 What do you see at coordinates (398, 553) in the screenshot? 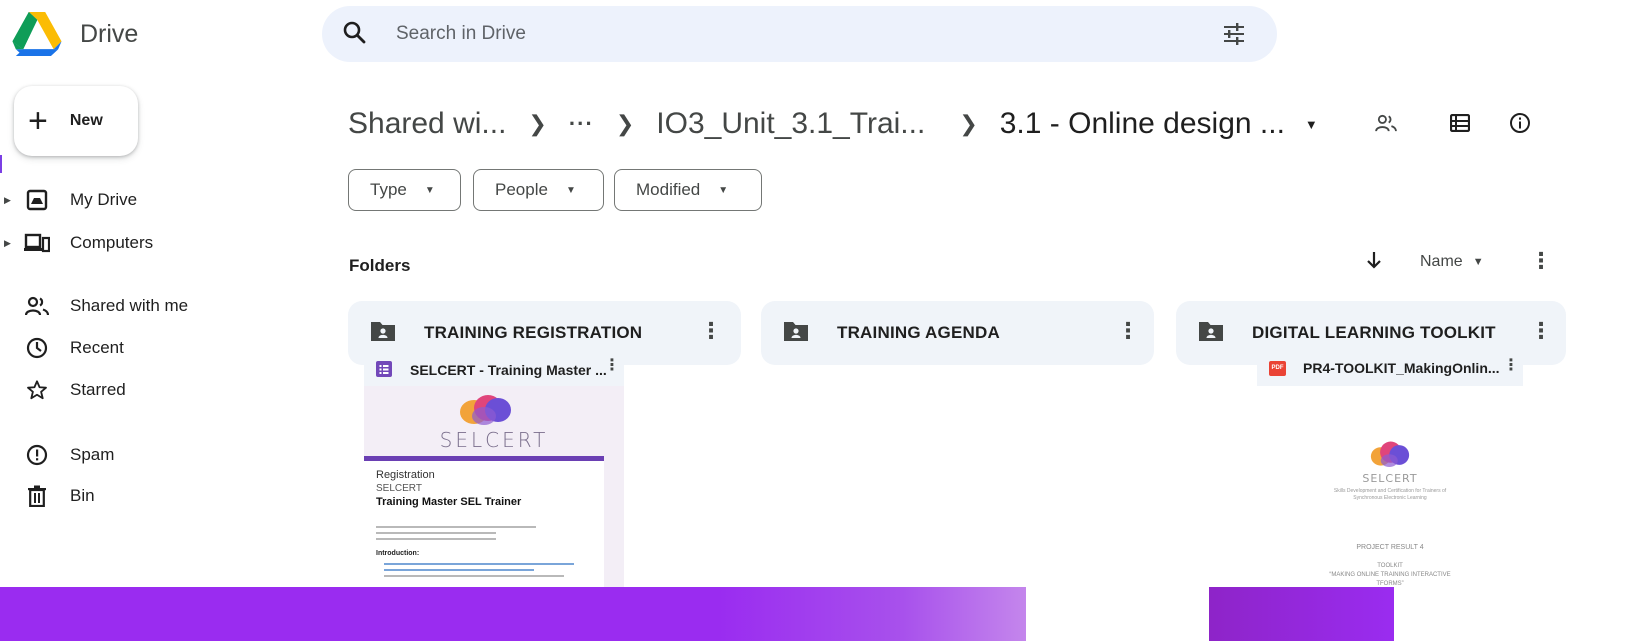
I see `form-section: Introduction:` at bounding box center [398, 553].